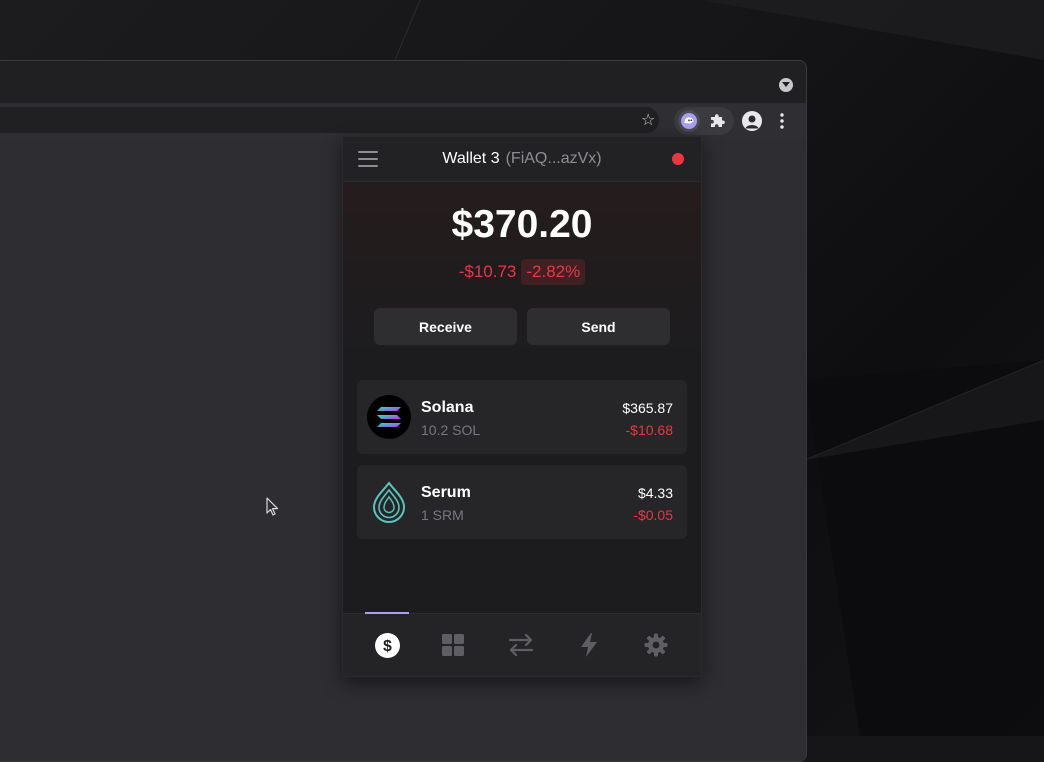  I want to click on serum-drop-graphic, so click(389, 502).